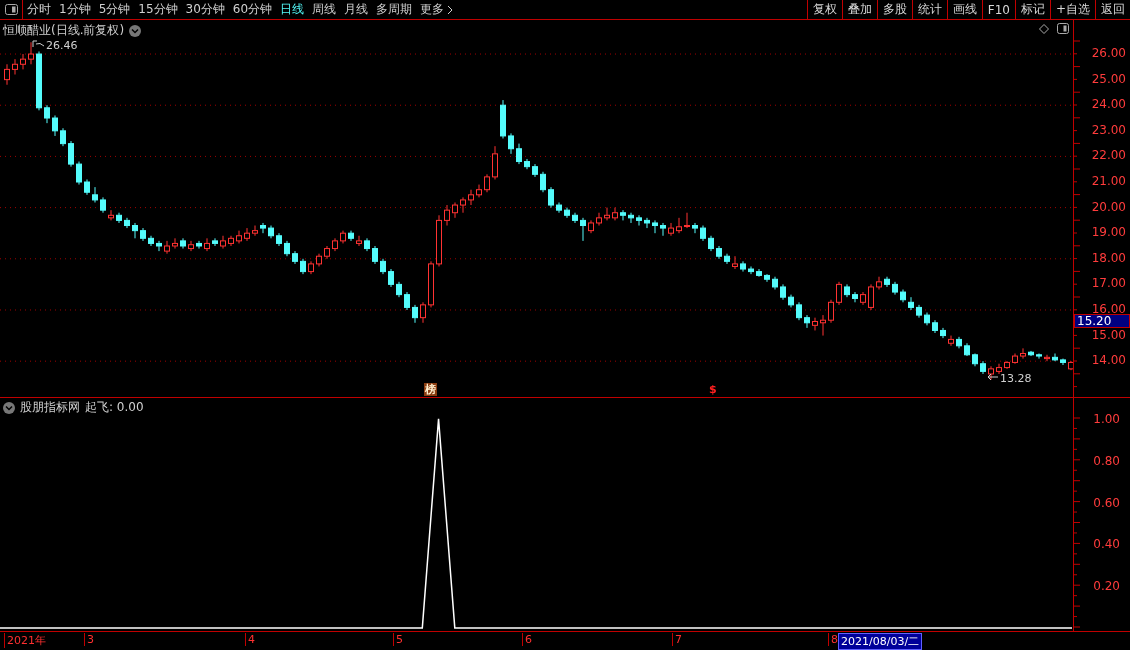  What do you see at coordinates (1072, 9) in the screenshot?
I see `toolbar-button: +自选` at bounding box center [1072, 9].